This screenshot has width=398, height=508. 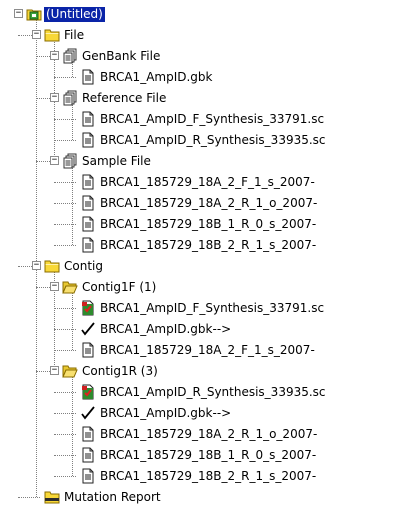 What do you see at coordinates (199, 14) in the screenshot?
I see `tree-node: − (Untitled)` at bounding box center [199, 14].